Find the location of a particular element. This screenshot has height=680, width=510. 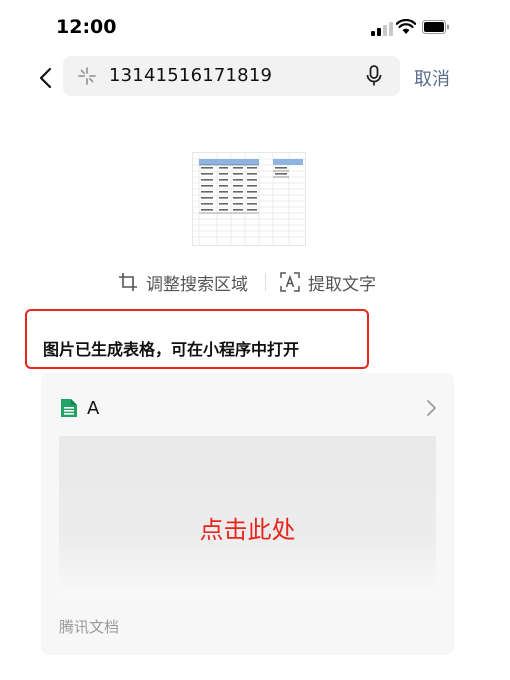

image-search-icon is located at coordinates (87, 76).